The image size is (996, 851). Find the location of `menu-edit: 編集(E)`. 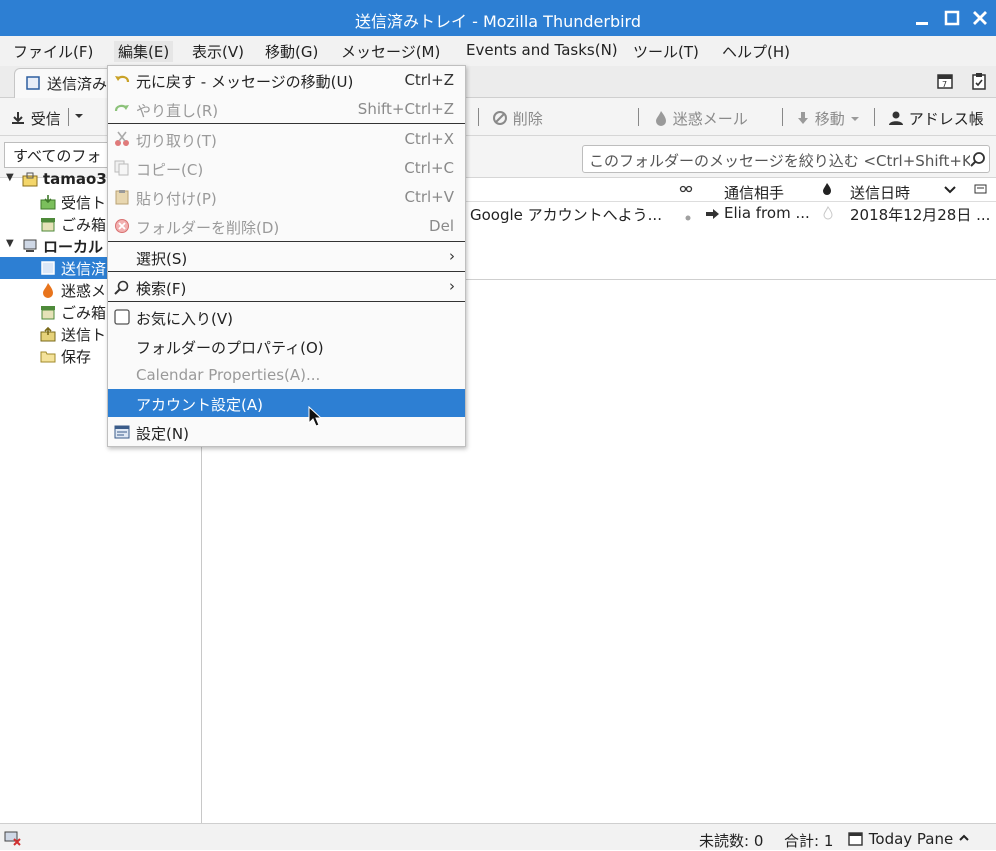

menu-edit: 編集(E) is located at coordinates (144, 51).